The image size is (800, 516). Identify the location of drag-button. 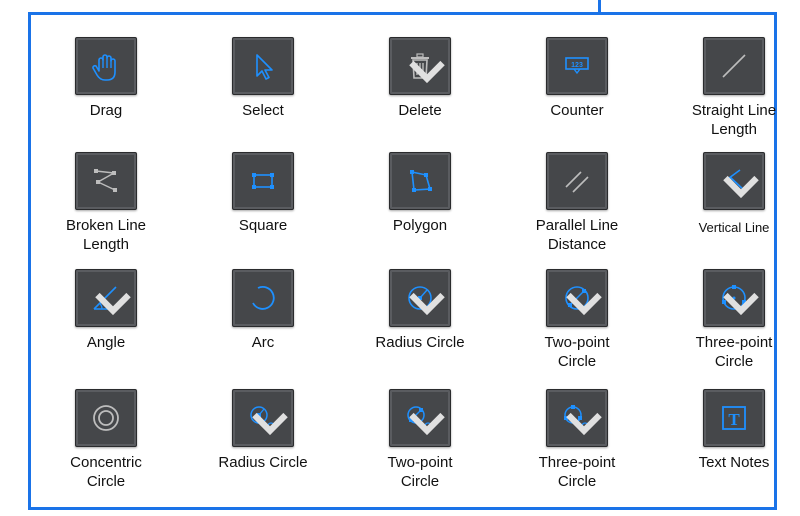
(106, 66).